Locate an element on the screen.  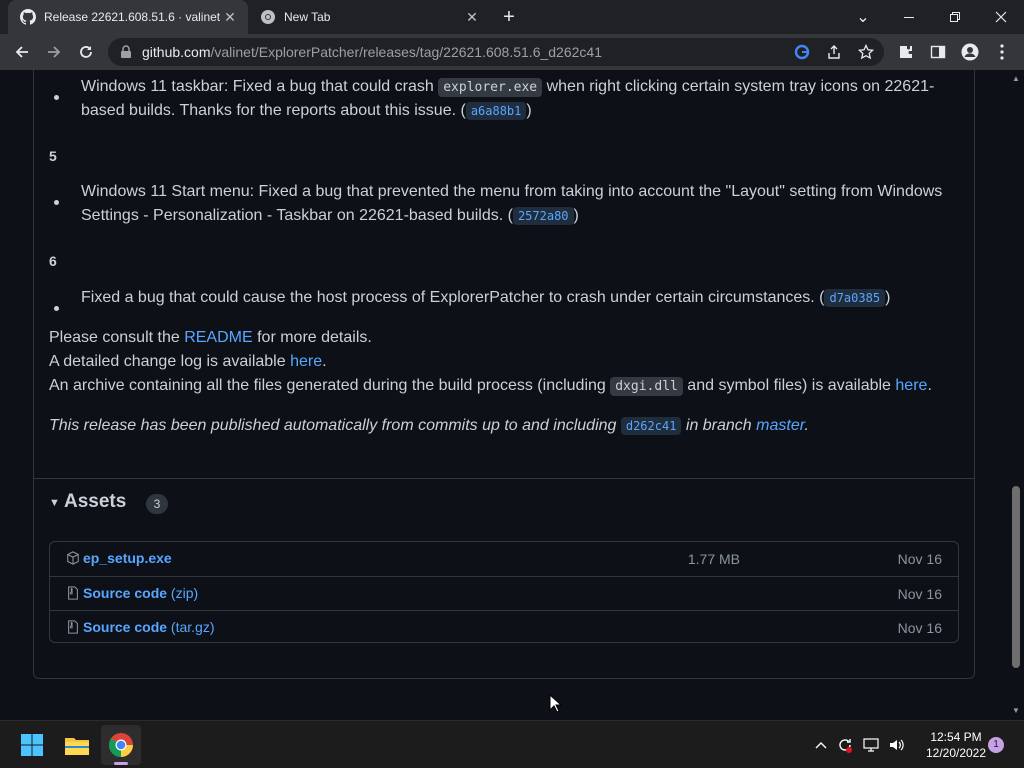
asset-row: Source code (tar.gz) Nov 16 is located at coordinates (504, 627).